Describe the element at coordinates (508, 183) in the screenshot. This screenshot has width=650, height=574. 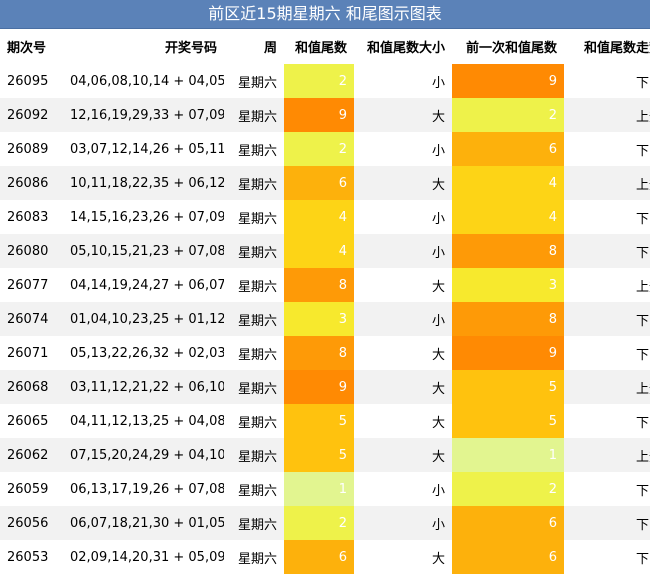
I see `cell-prev-tail: 4` at that location.